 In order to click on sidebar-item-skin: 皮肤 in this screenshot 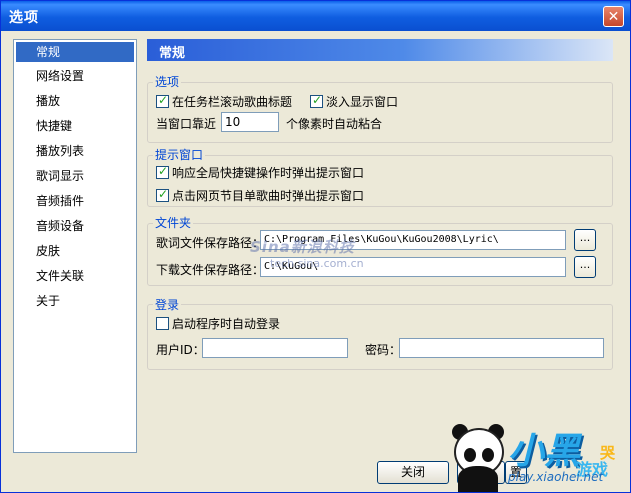, I will do `click(75, 251)`.